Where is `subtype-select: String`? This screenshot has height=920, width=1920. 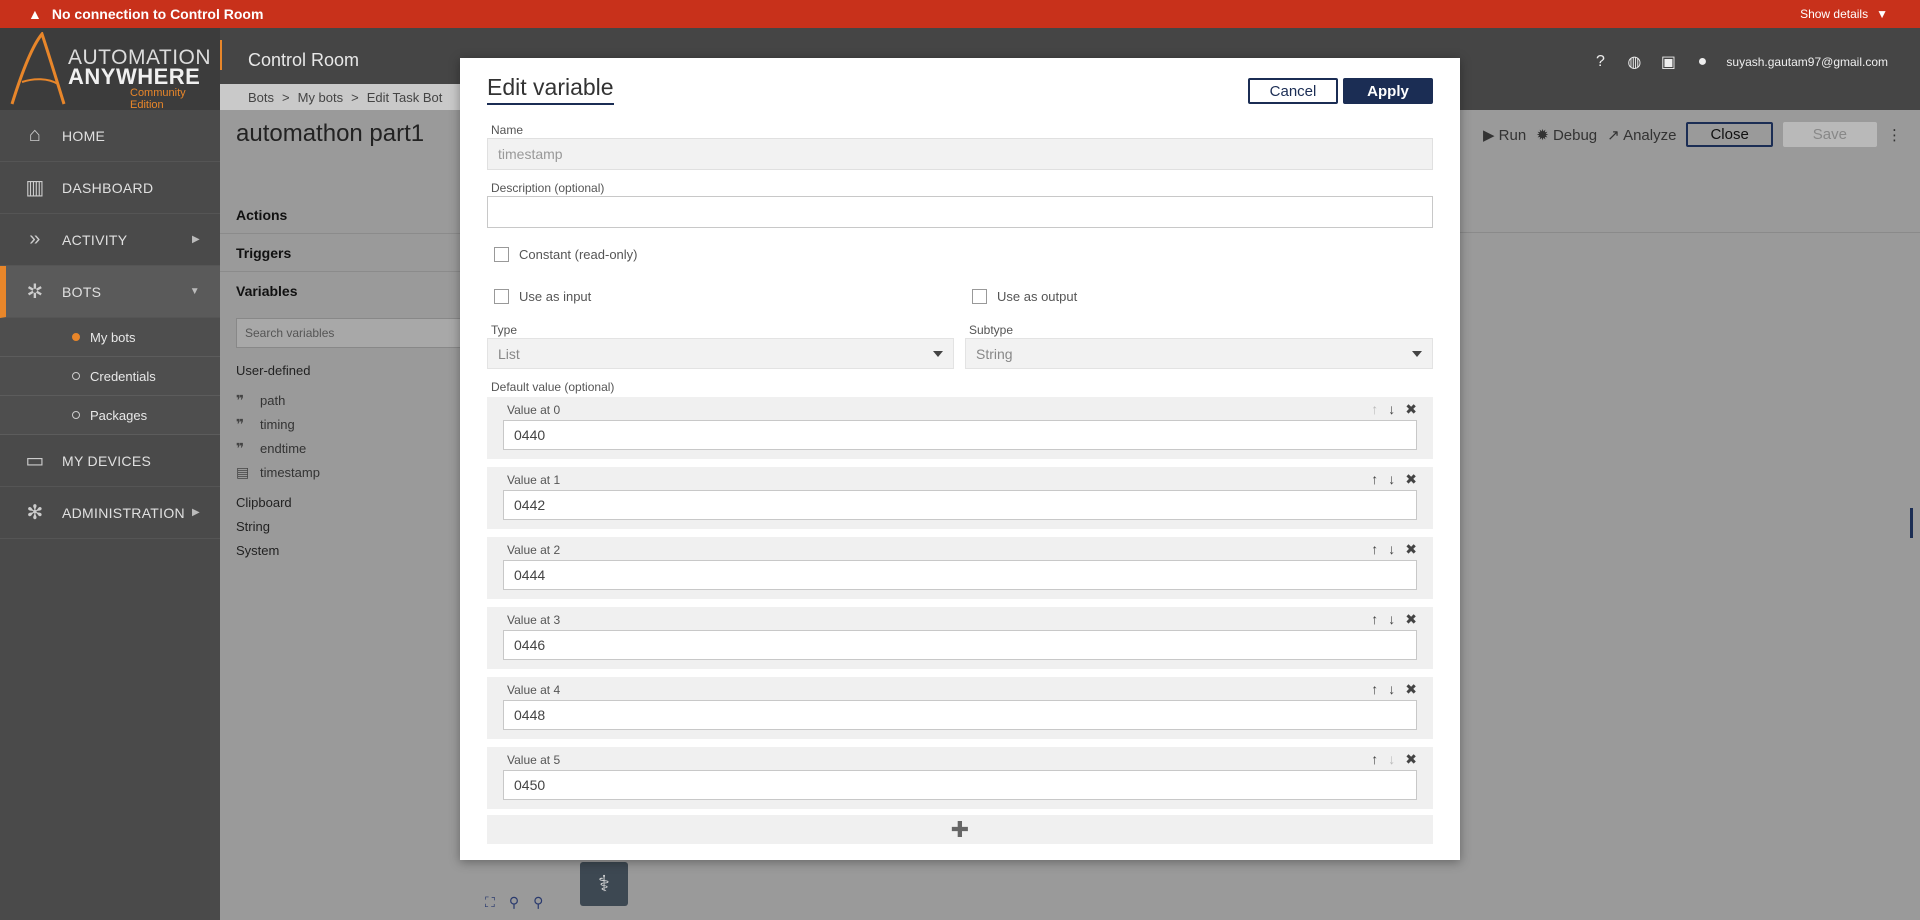
subtype-select: String is located at coordinates (1199, 353).